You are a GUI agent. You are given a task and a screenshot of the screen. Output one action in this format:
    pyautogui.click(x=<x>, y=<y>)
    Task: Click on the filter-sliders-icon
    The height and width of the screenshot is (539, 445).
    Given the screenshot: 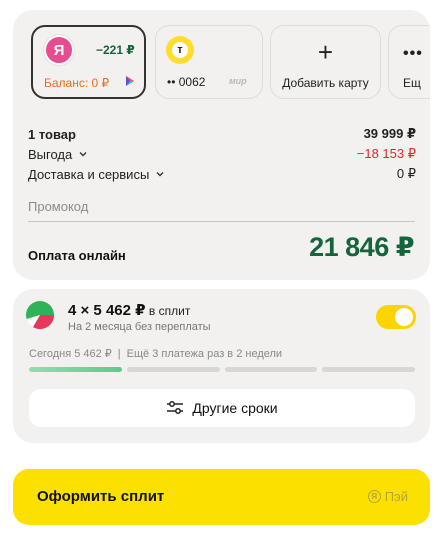 What is the action you would take?
    pyautogui.click(x=175, y=407)
    